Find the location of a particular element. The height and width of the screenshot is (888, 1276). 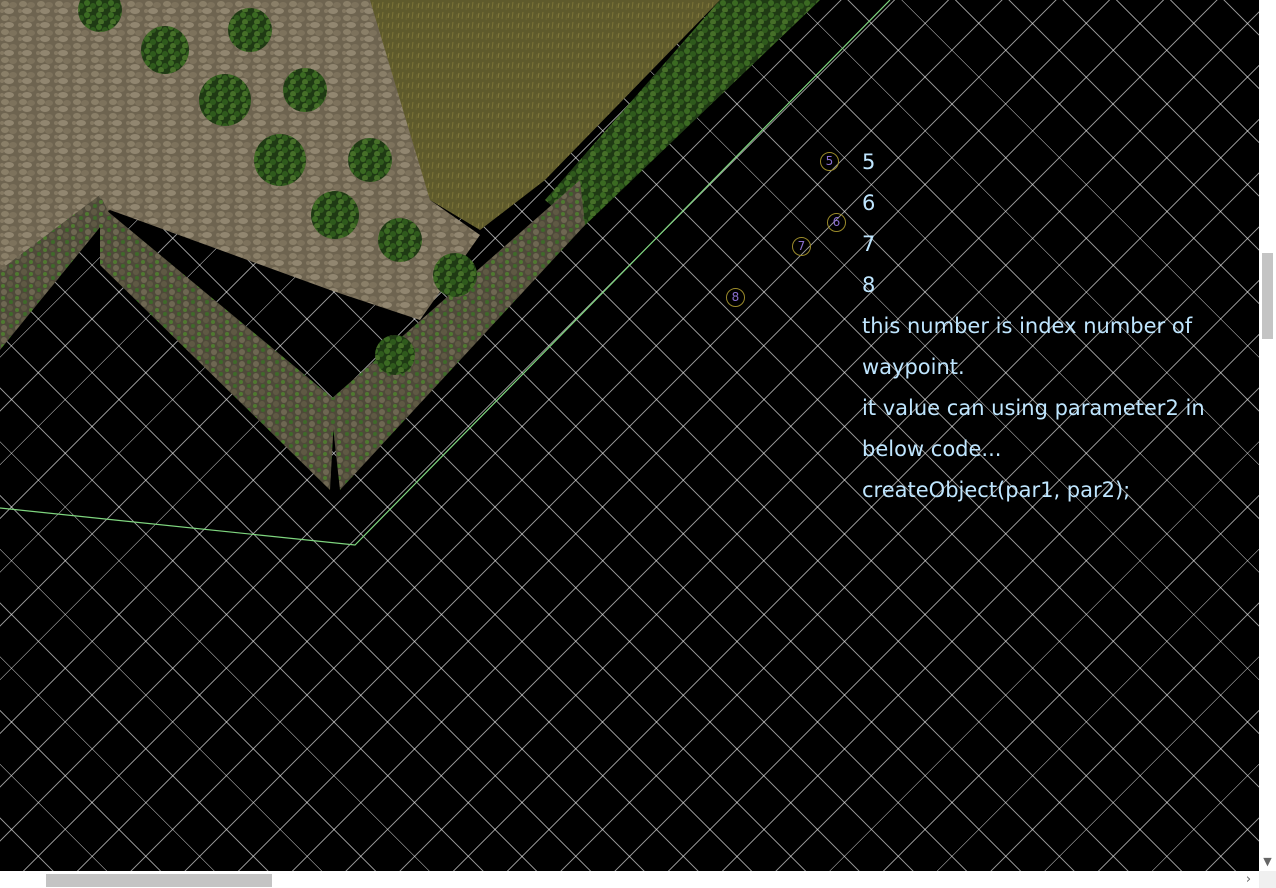

annotation-code-line: createObject(par1, par2); is located at coordinates (996, 490).